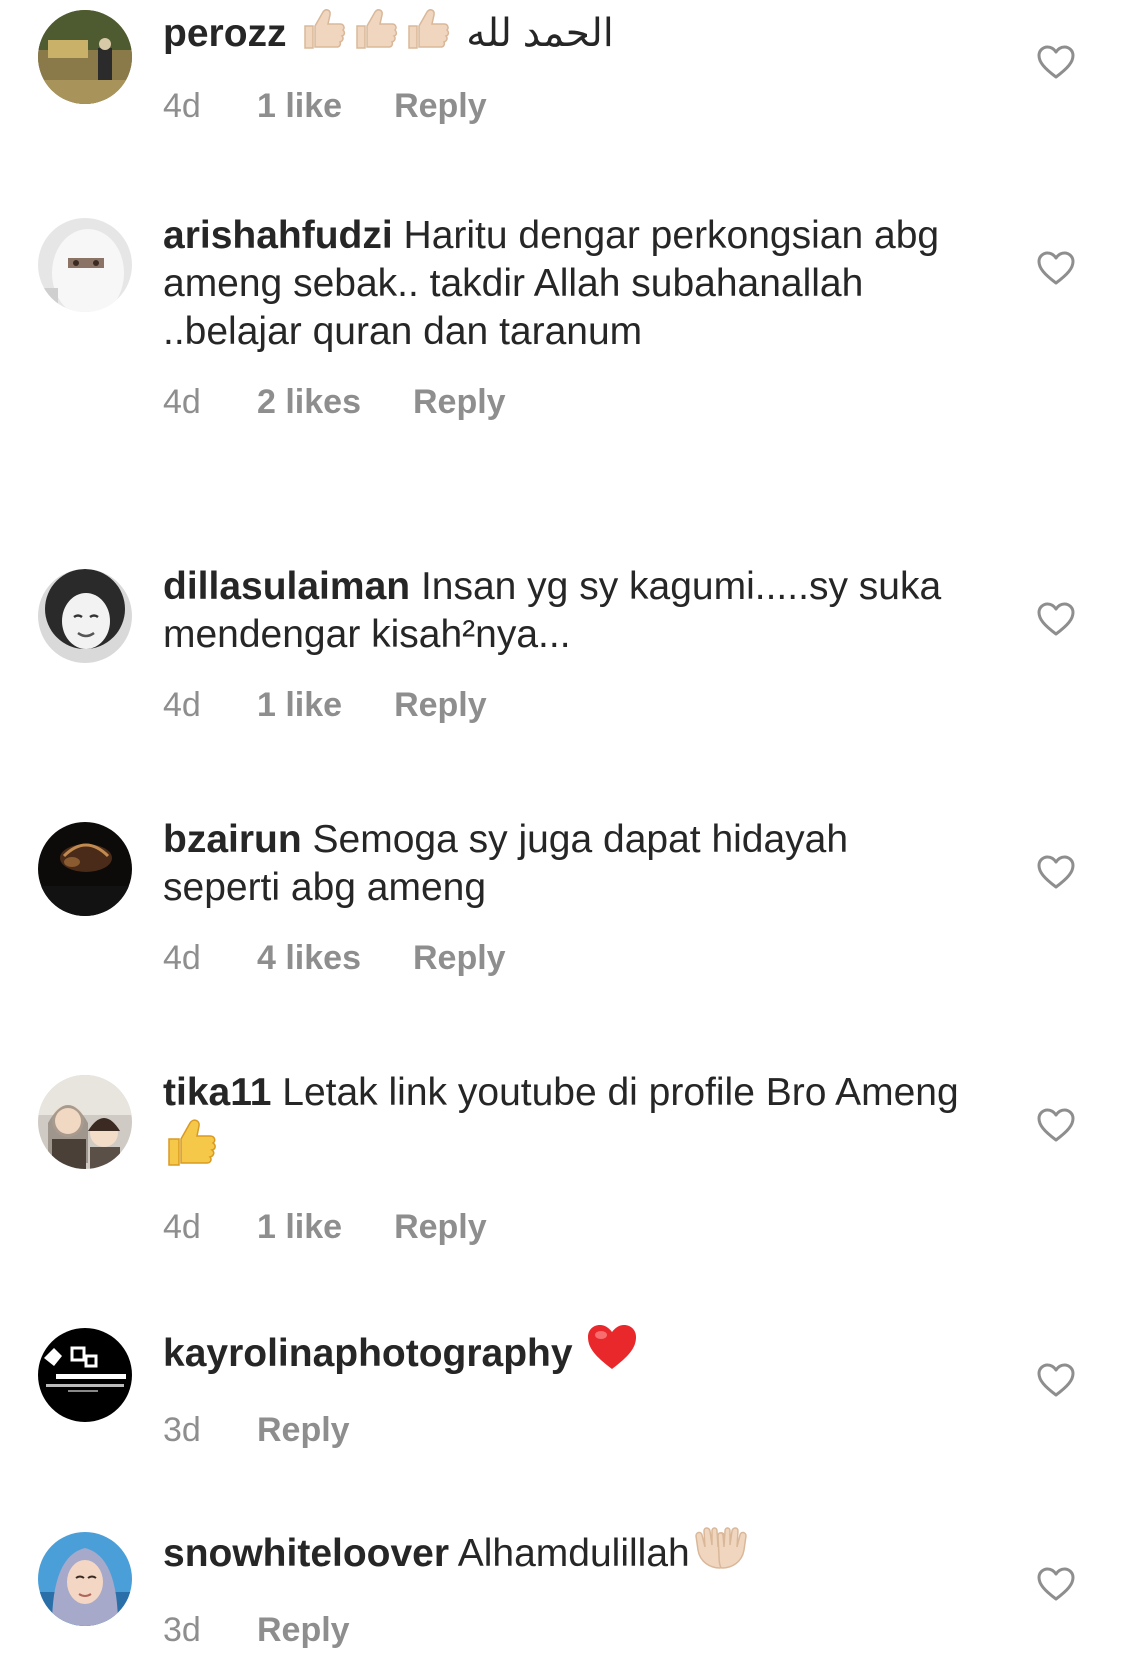 Image resolution: width=1125 pixels, height=1665 pixels. What do you see at coordinates (563, 1588) in the screenshot?
I see `comment-body: snowhiteloover Alhamdulillah 3d Reply` at bounding box center [563, 1588].